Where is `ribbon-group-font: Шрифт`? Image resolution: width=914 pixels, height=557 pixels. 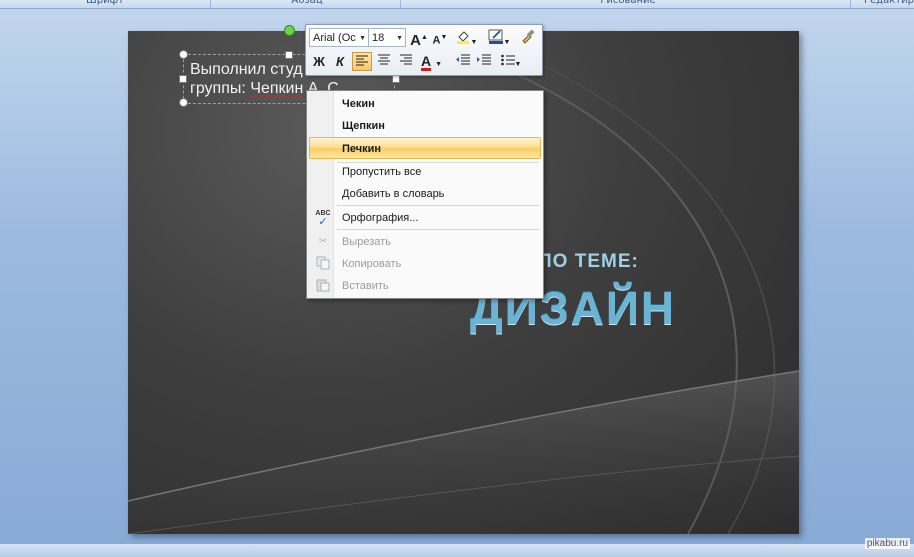 ribbon-group-font: Шрифт is located at coordinates (105, 4).